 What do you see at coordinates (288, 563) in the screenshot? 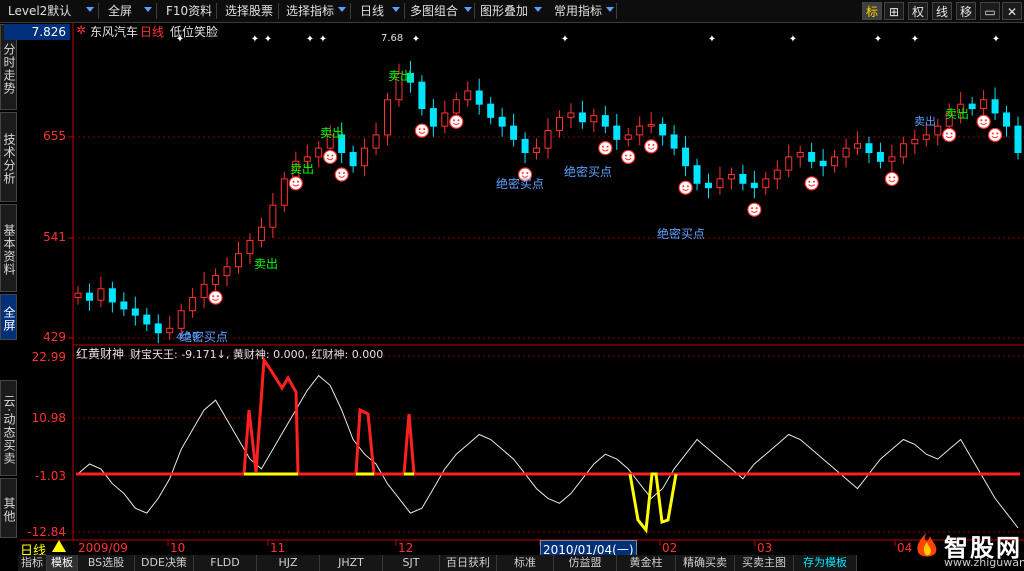
I see `tab-hjz: HJZ` at bounding box center [288, 563].